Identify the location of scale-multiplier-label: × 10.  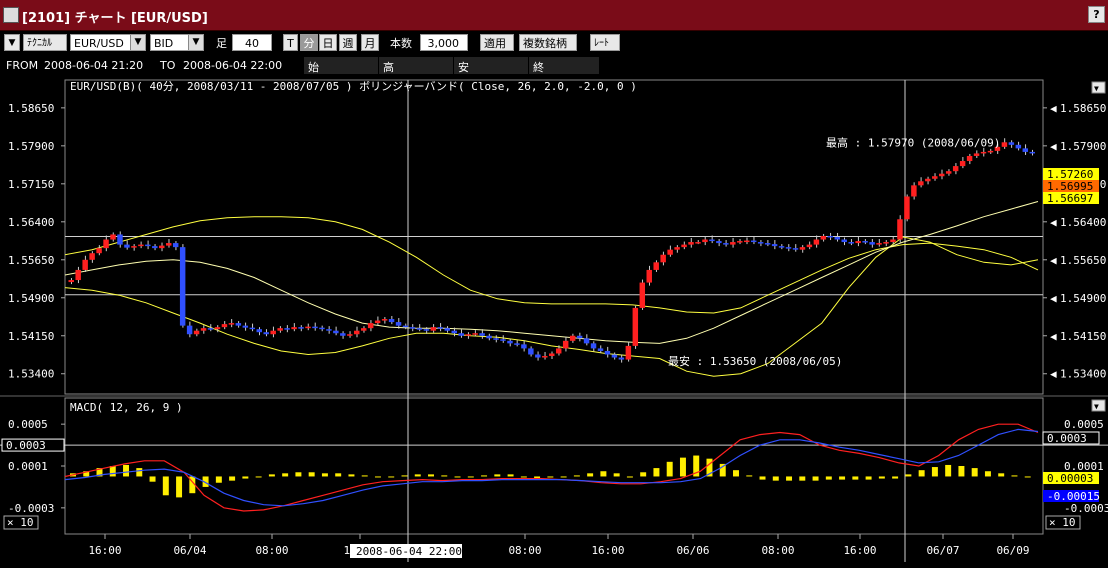
(20, 522).